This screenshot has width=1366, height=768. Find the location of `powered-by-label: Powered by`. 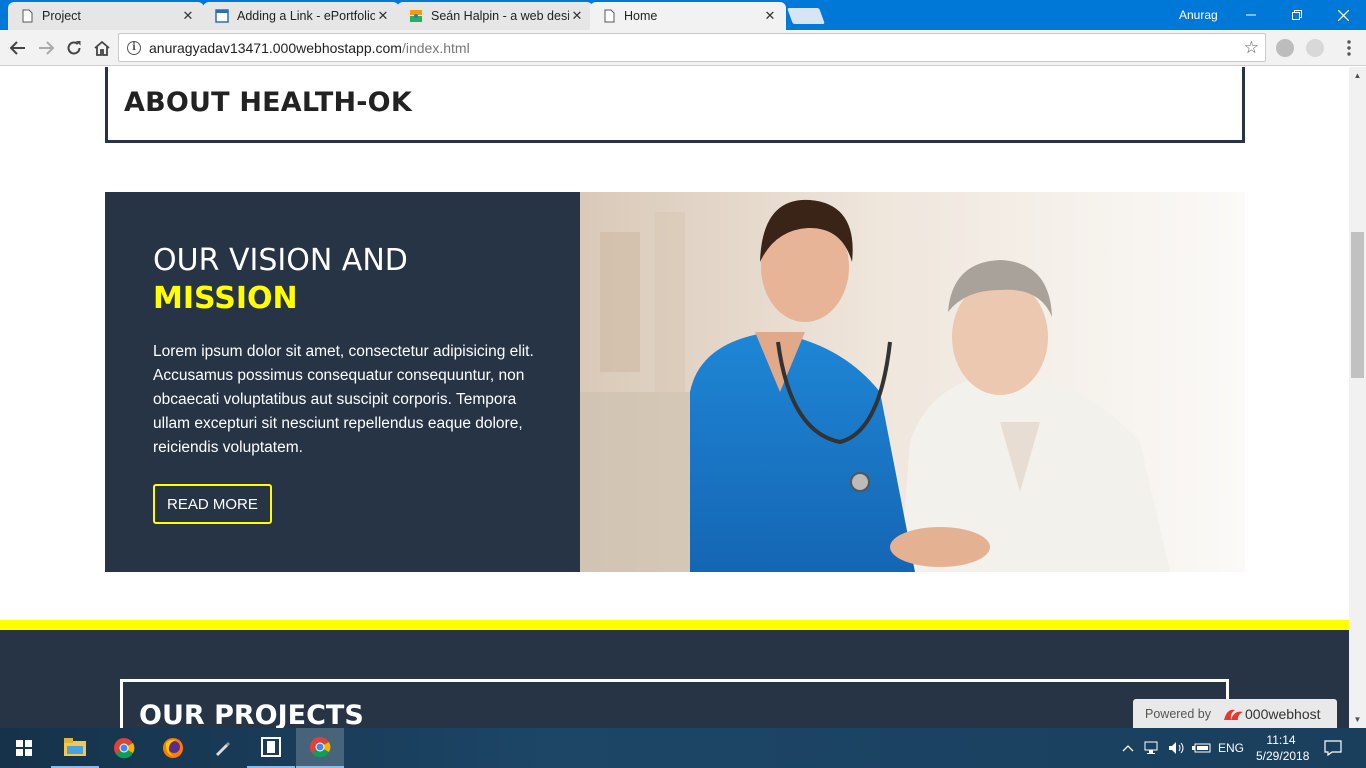

powered-by-label: Powered by is located at coordinates (1178, 714).